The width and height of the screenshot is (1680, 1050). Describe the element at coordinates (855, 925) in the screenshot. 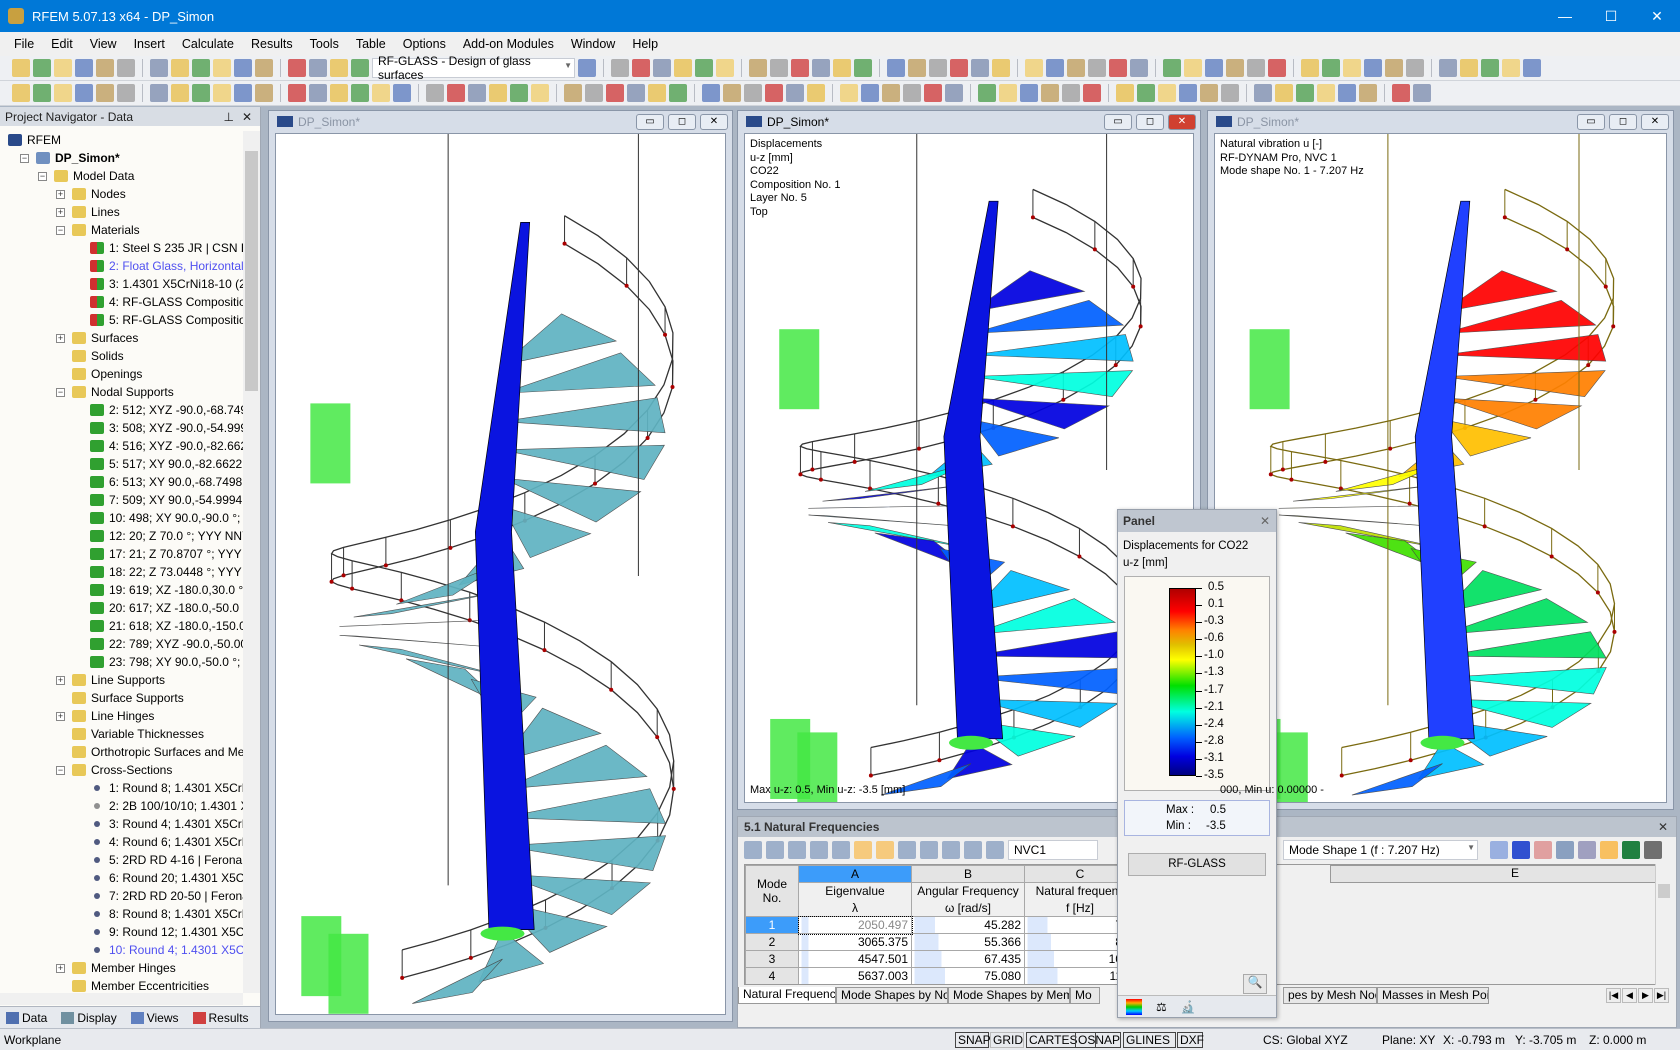

I see `eig-cell: 2050.497` at that location.